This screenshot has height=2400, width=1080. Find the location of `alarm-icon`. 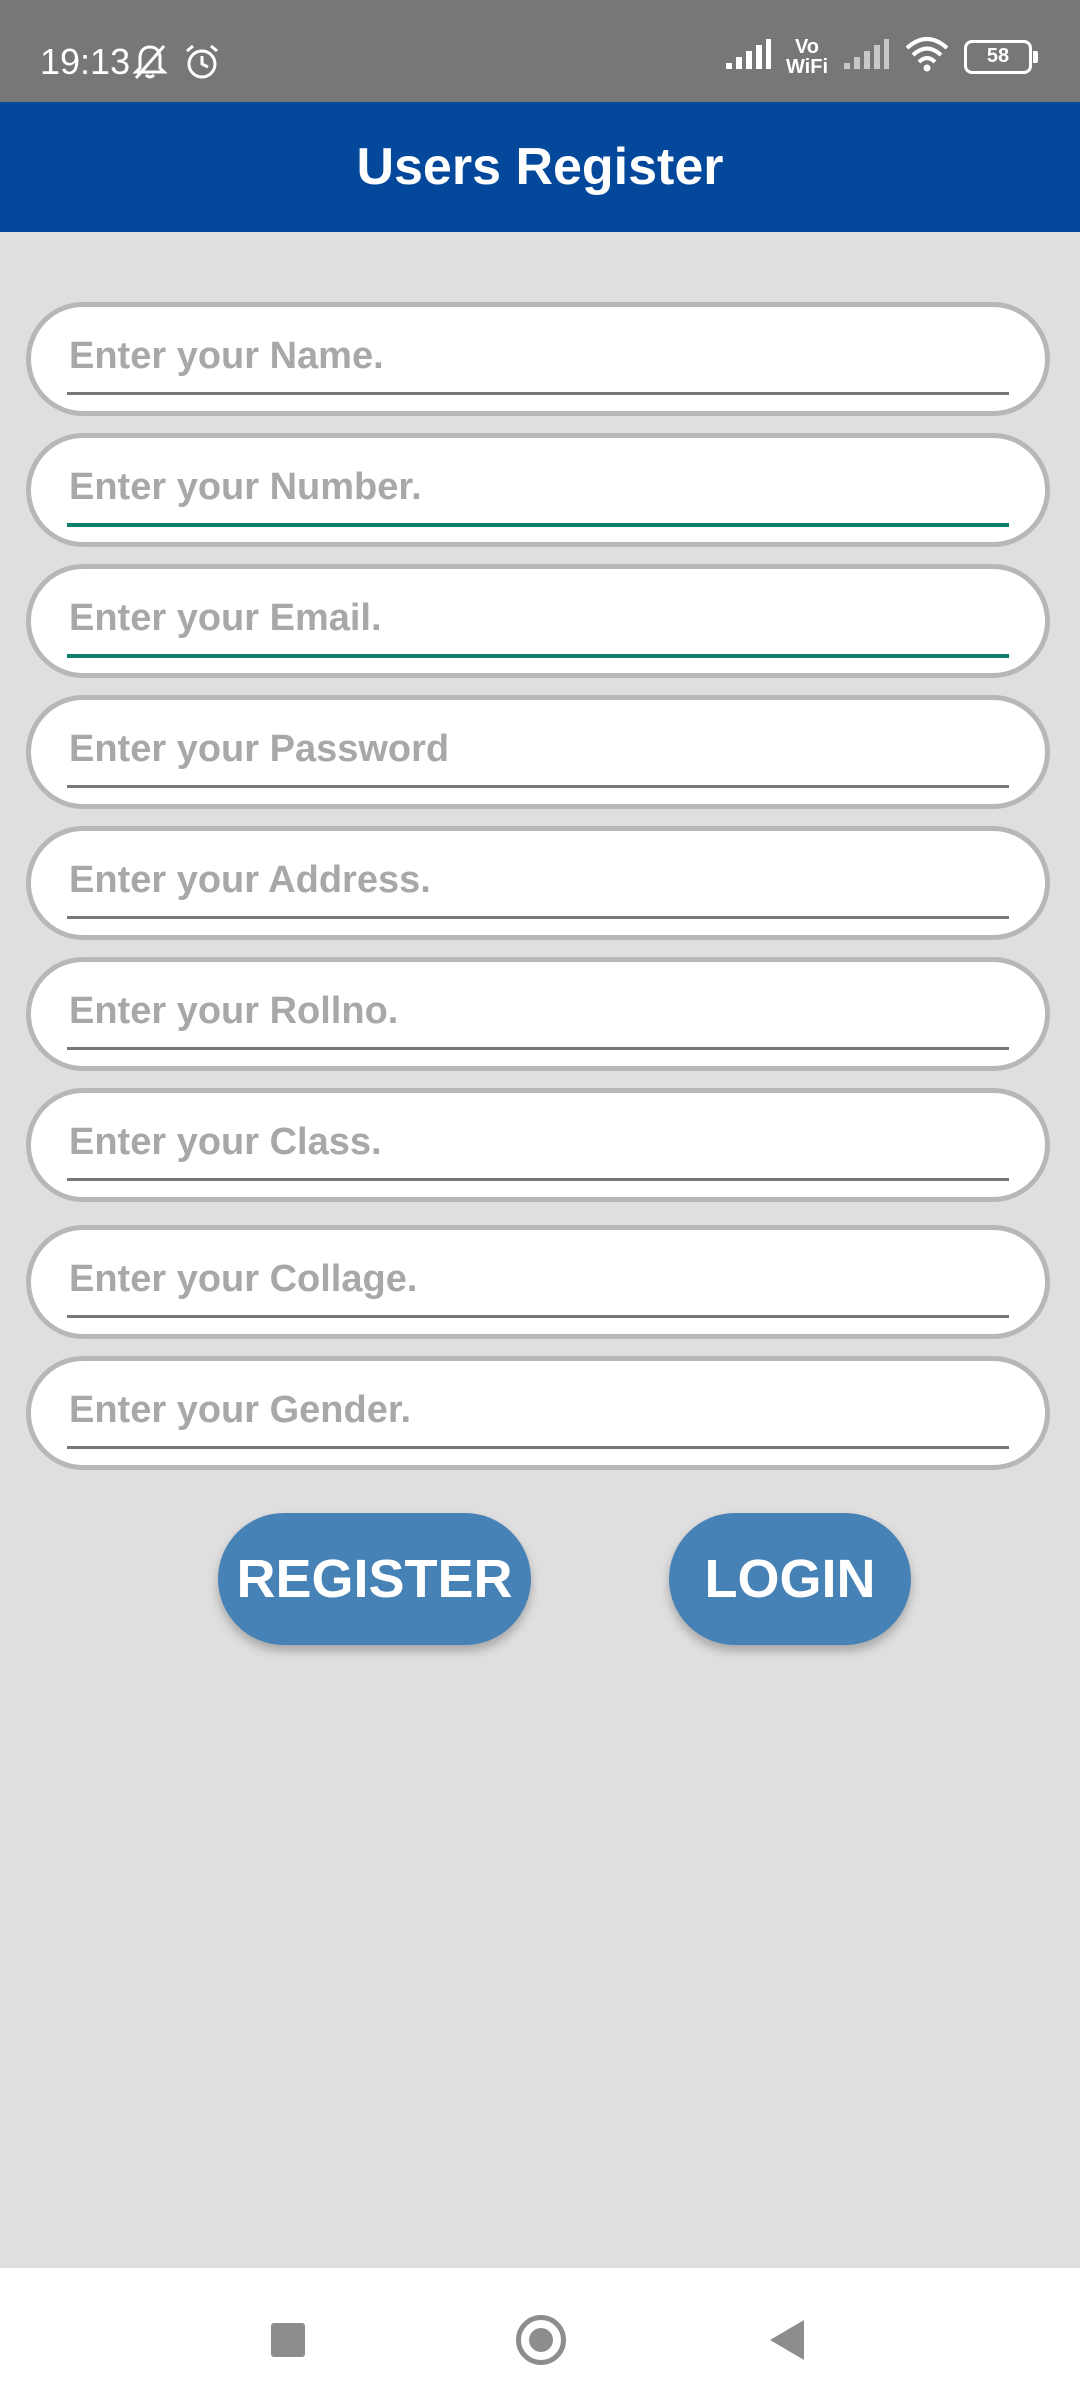

alarm-icon is located at coordinates (202, 64).